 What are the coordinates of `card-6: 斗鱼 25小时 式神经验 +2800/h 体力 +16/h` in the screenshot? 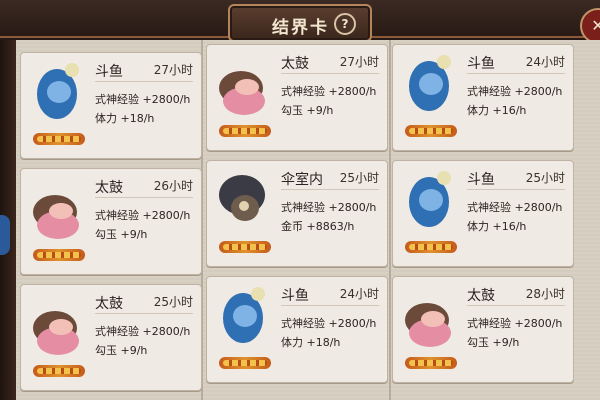 It's located at (483, 213).